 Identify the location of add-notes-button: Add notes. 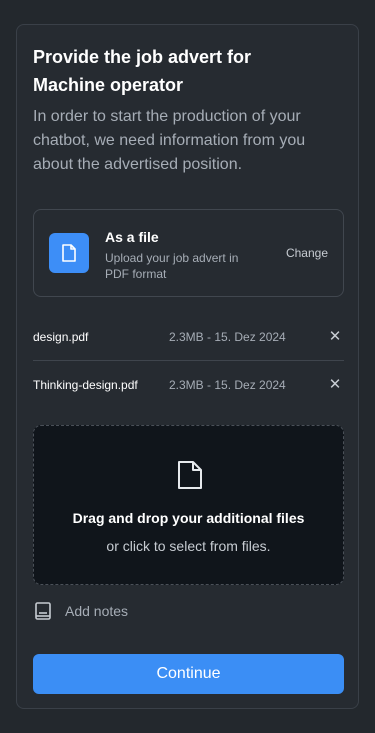
(80, 611).